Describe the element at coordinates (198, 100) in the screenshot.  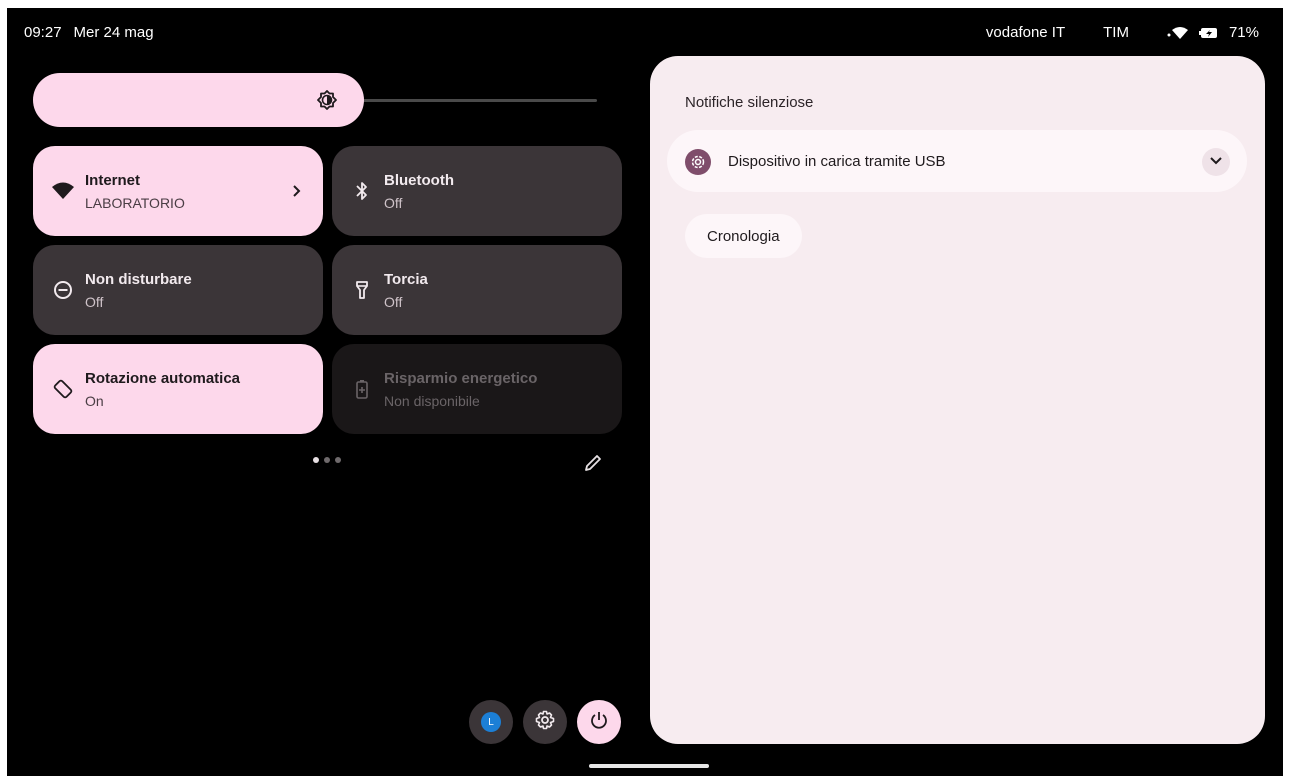
I see `brightness-slider` at that location.